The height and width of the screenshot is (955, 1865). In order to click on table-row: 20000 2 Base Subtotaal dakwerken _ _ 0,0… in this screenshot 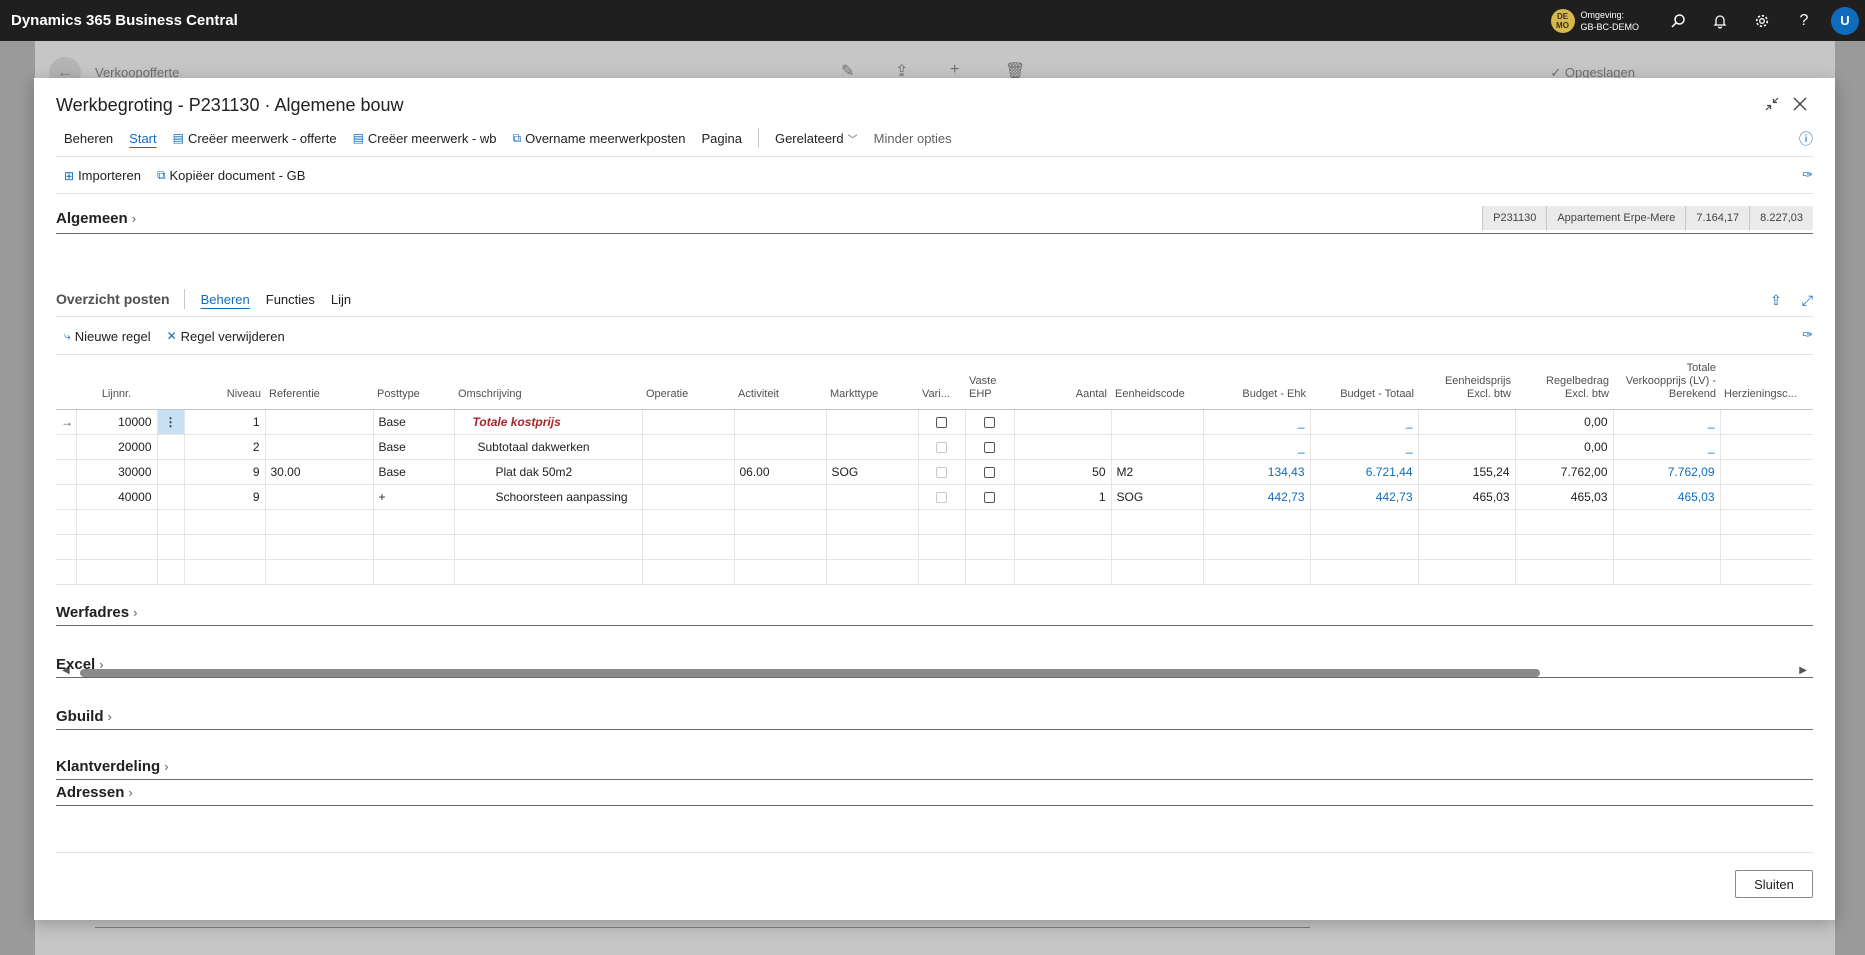, I will do `click(934, 447)`.